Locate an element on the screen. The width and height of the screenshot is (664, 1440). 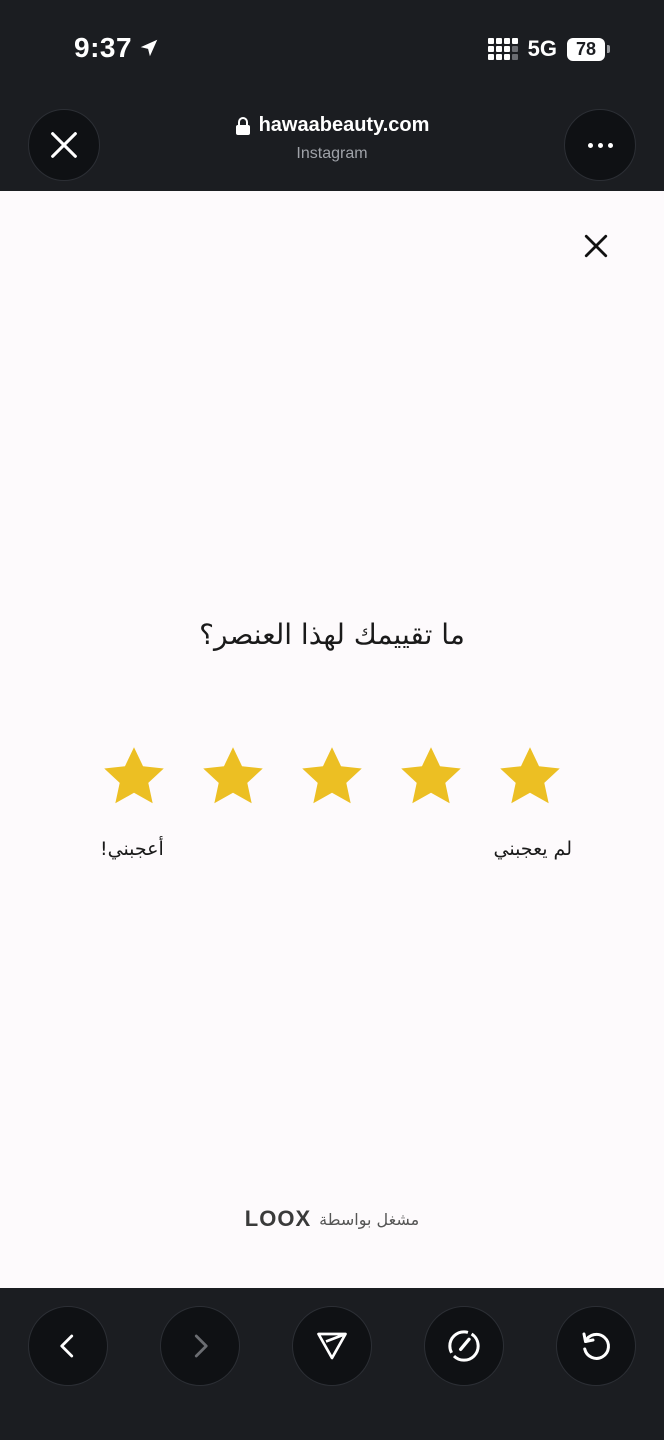
forward-button is located at coordinates (200, 1346).